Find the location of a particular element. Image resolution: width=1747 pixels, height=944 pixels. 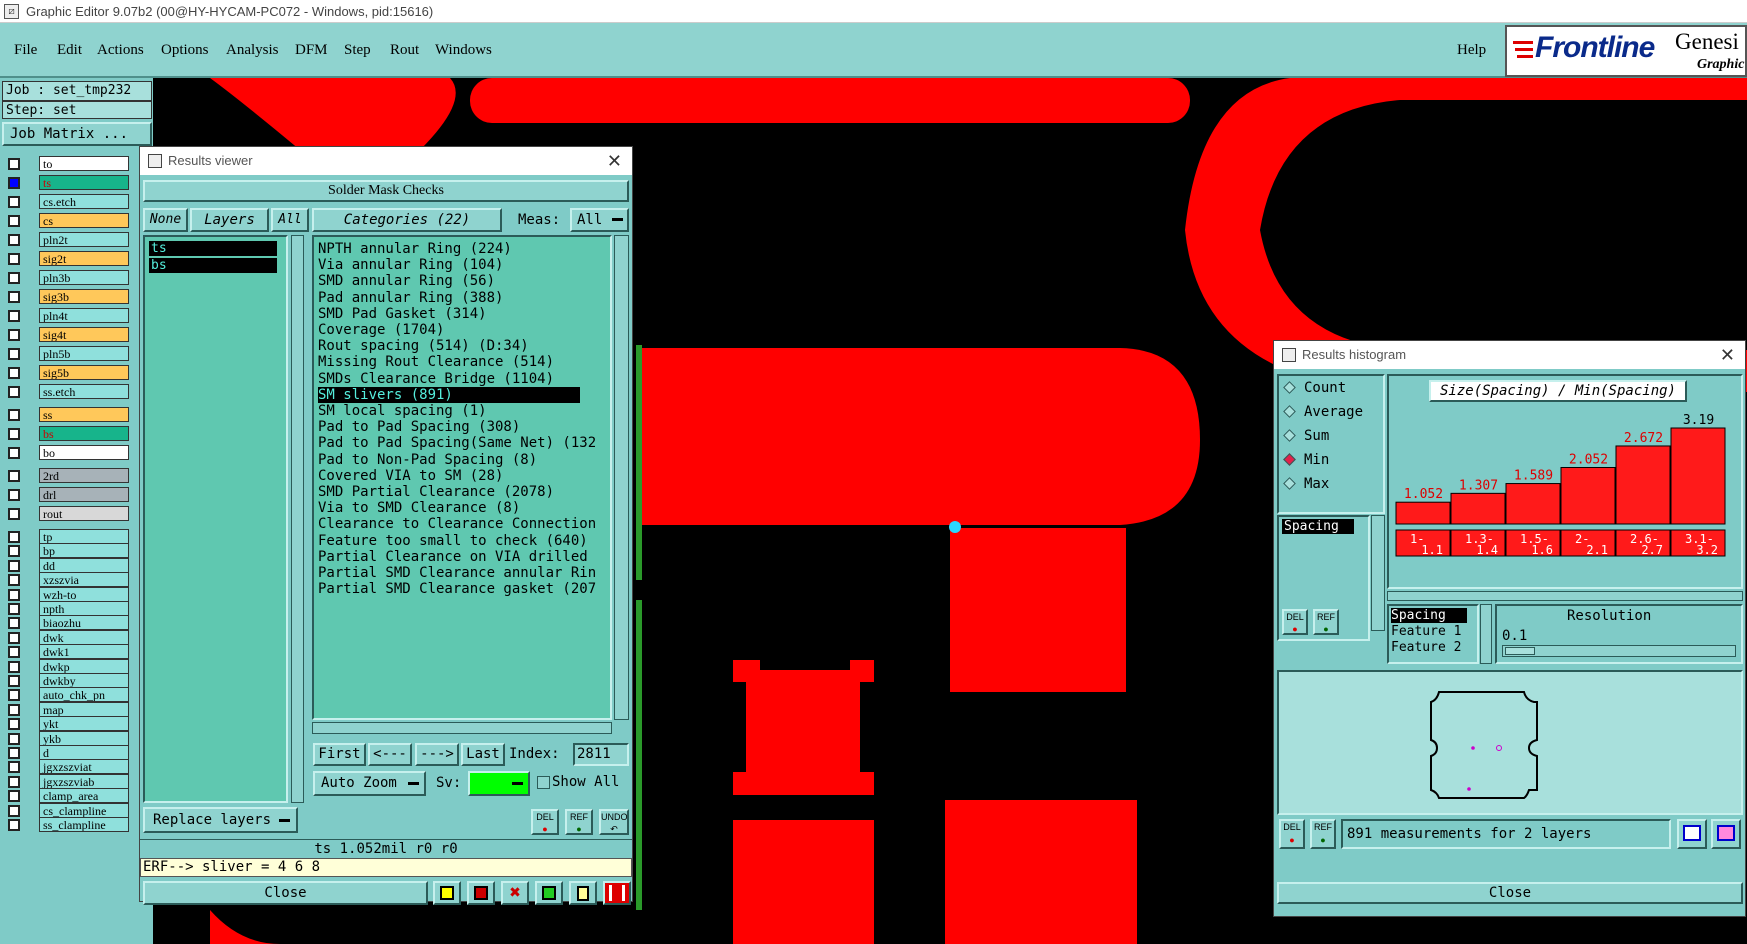

category-item: SMD Partial Clearance (2078) is located at coordinates (436, 492).